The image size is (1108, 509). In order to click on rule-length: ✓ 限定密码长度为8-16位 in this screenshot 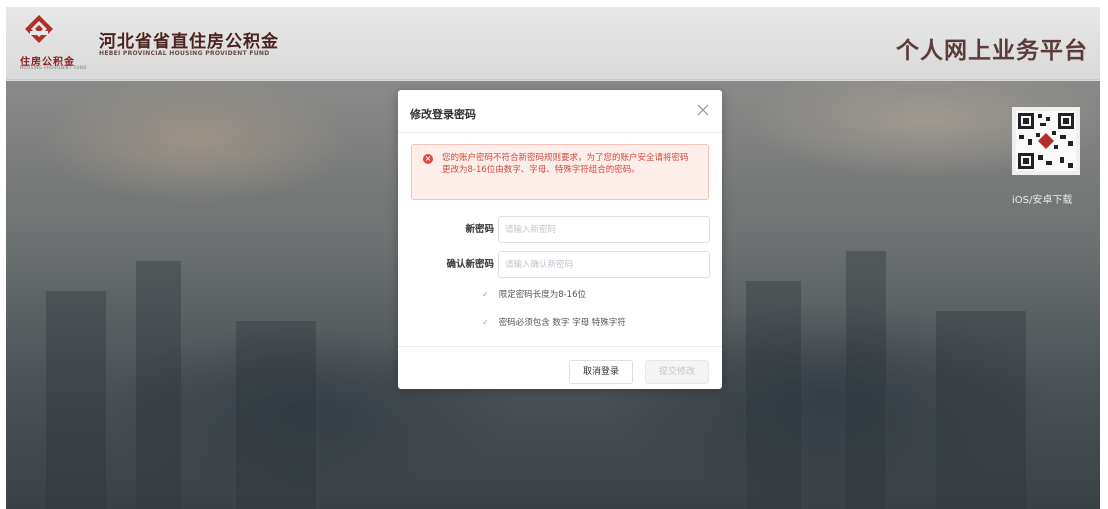, I will do `click(534, 295)`.